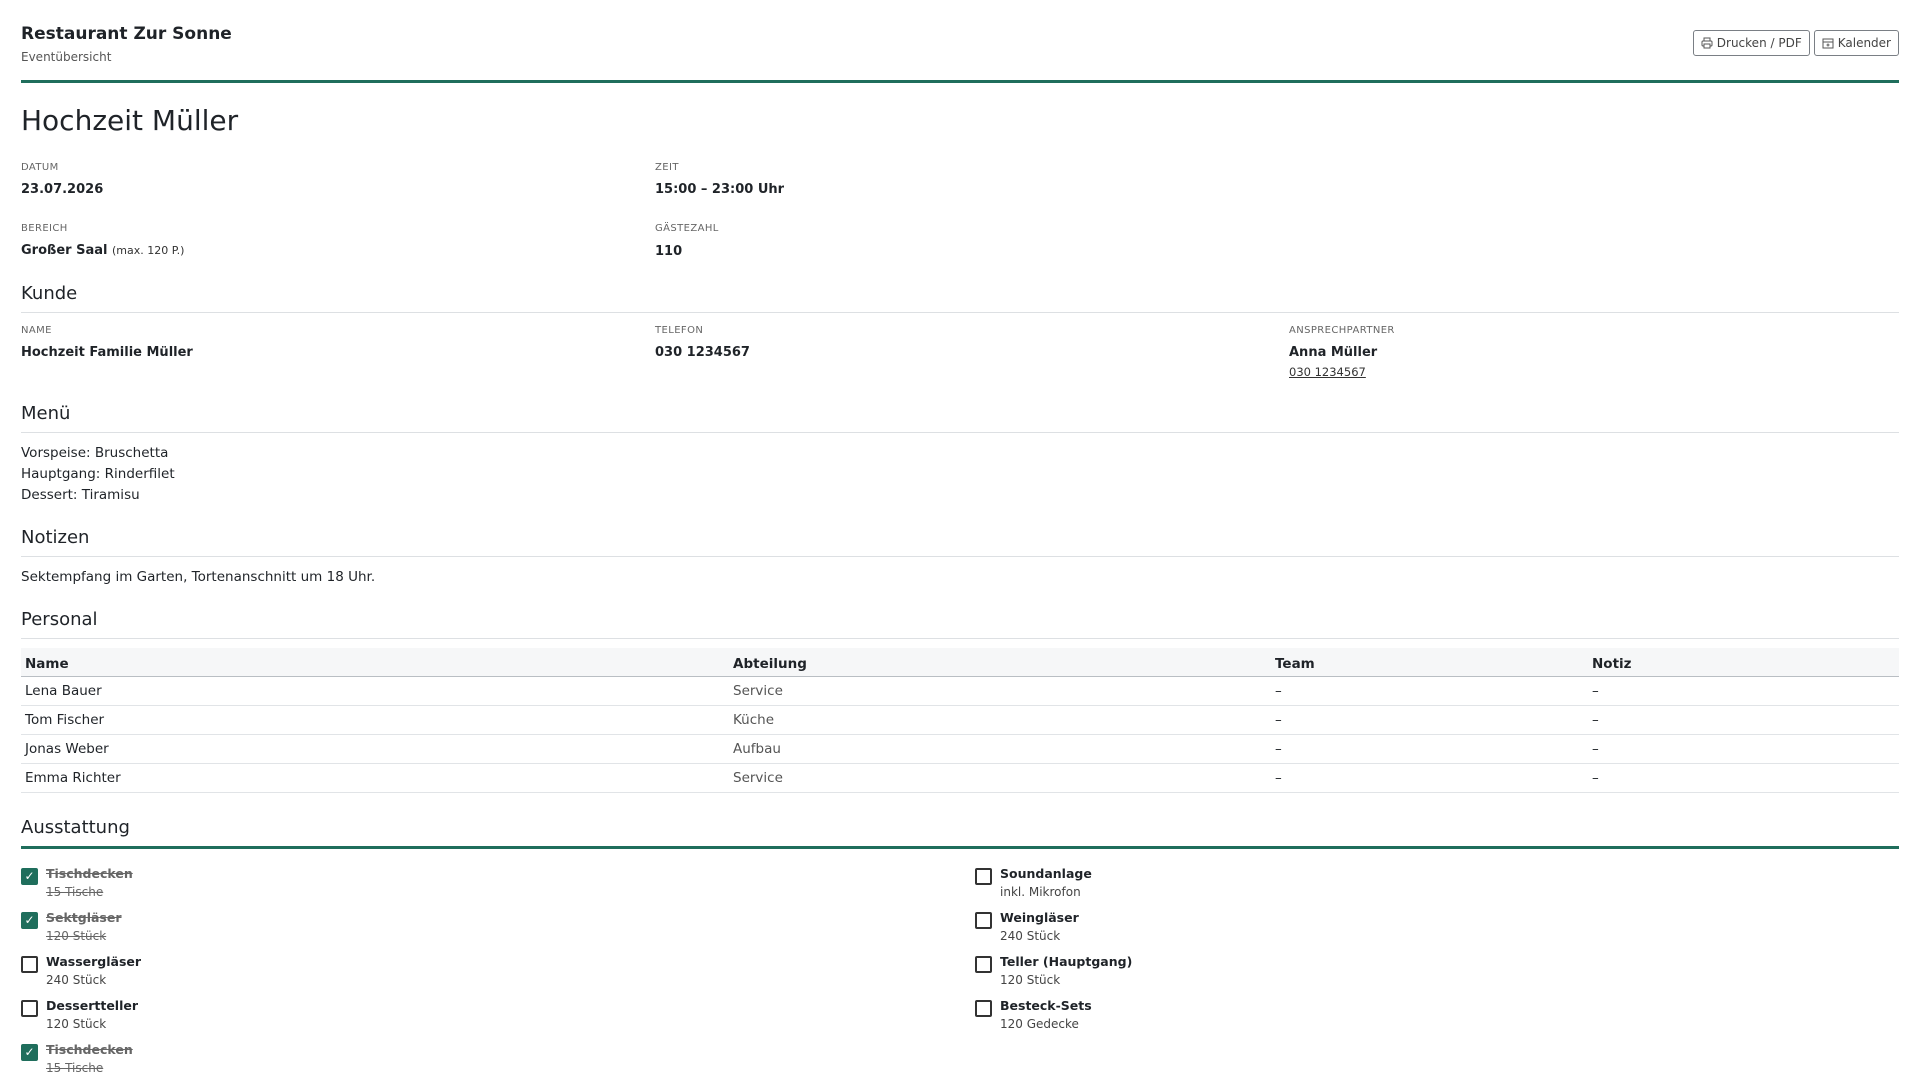 This screenshot has height=1082, width=1920. What do you see at coordinates (960, 624) in the screenshot?
I see `section-staff: Personal` at bounding box center [960, 624].